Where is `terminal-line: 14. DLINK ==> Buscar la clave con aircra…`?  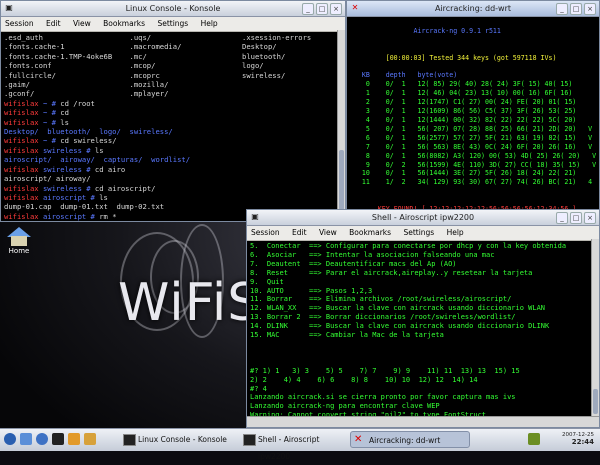 terminal-line: 14. DLINK ==> Buscar la clave con aircra… is located at coordinates (400, 326).